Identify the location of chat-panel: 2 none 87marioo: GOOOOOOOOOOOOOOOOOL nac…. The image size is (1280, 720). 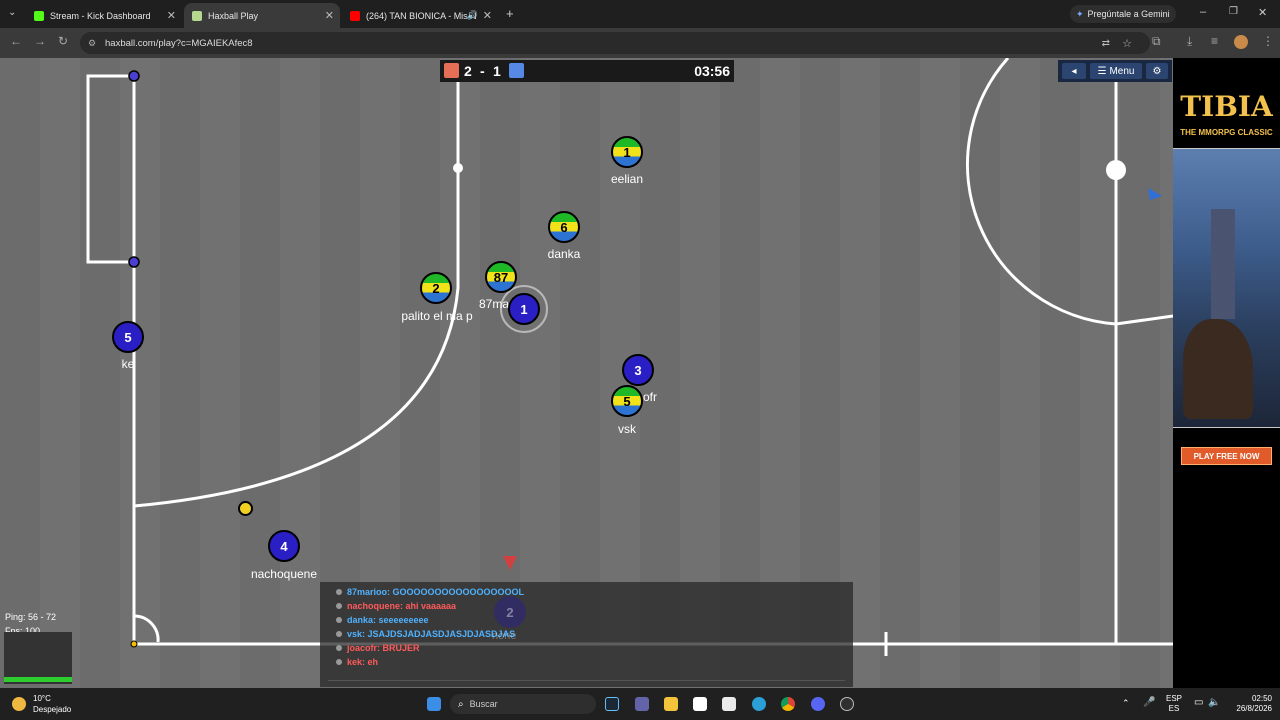
(586, 634).